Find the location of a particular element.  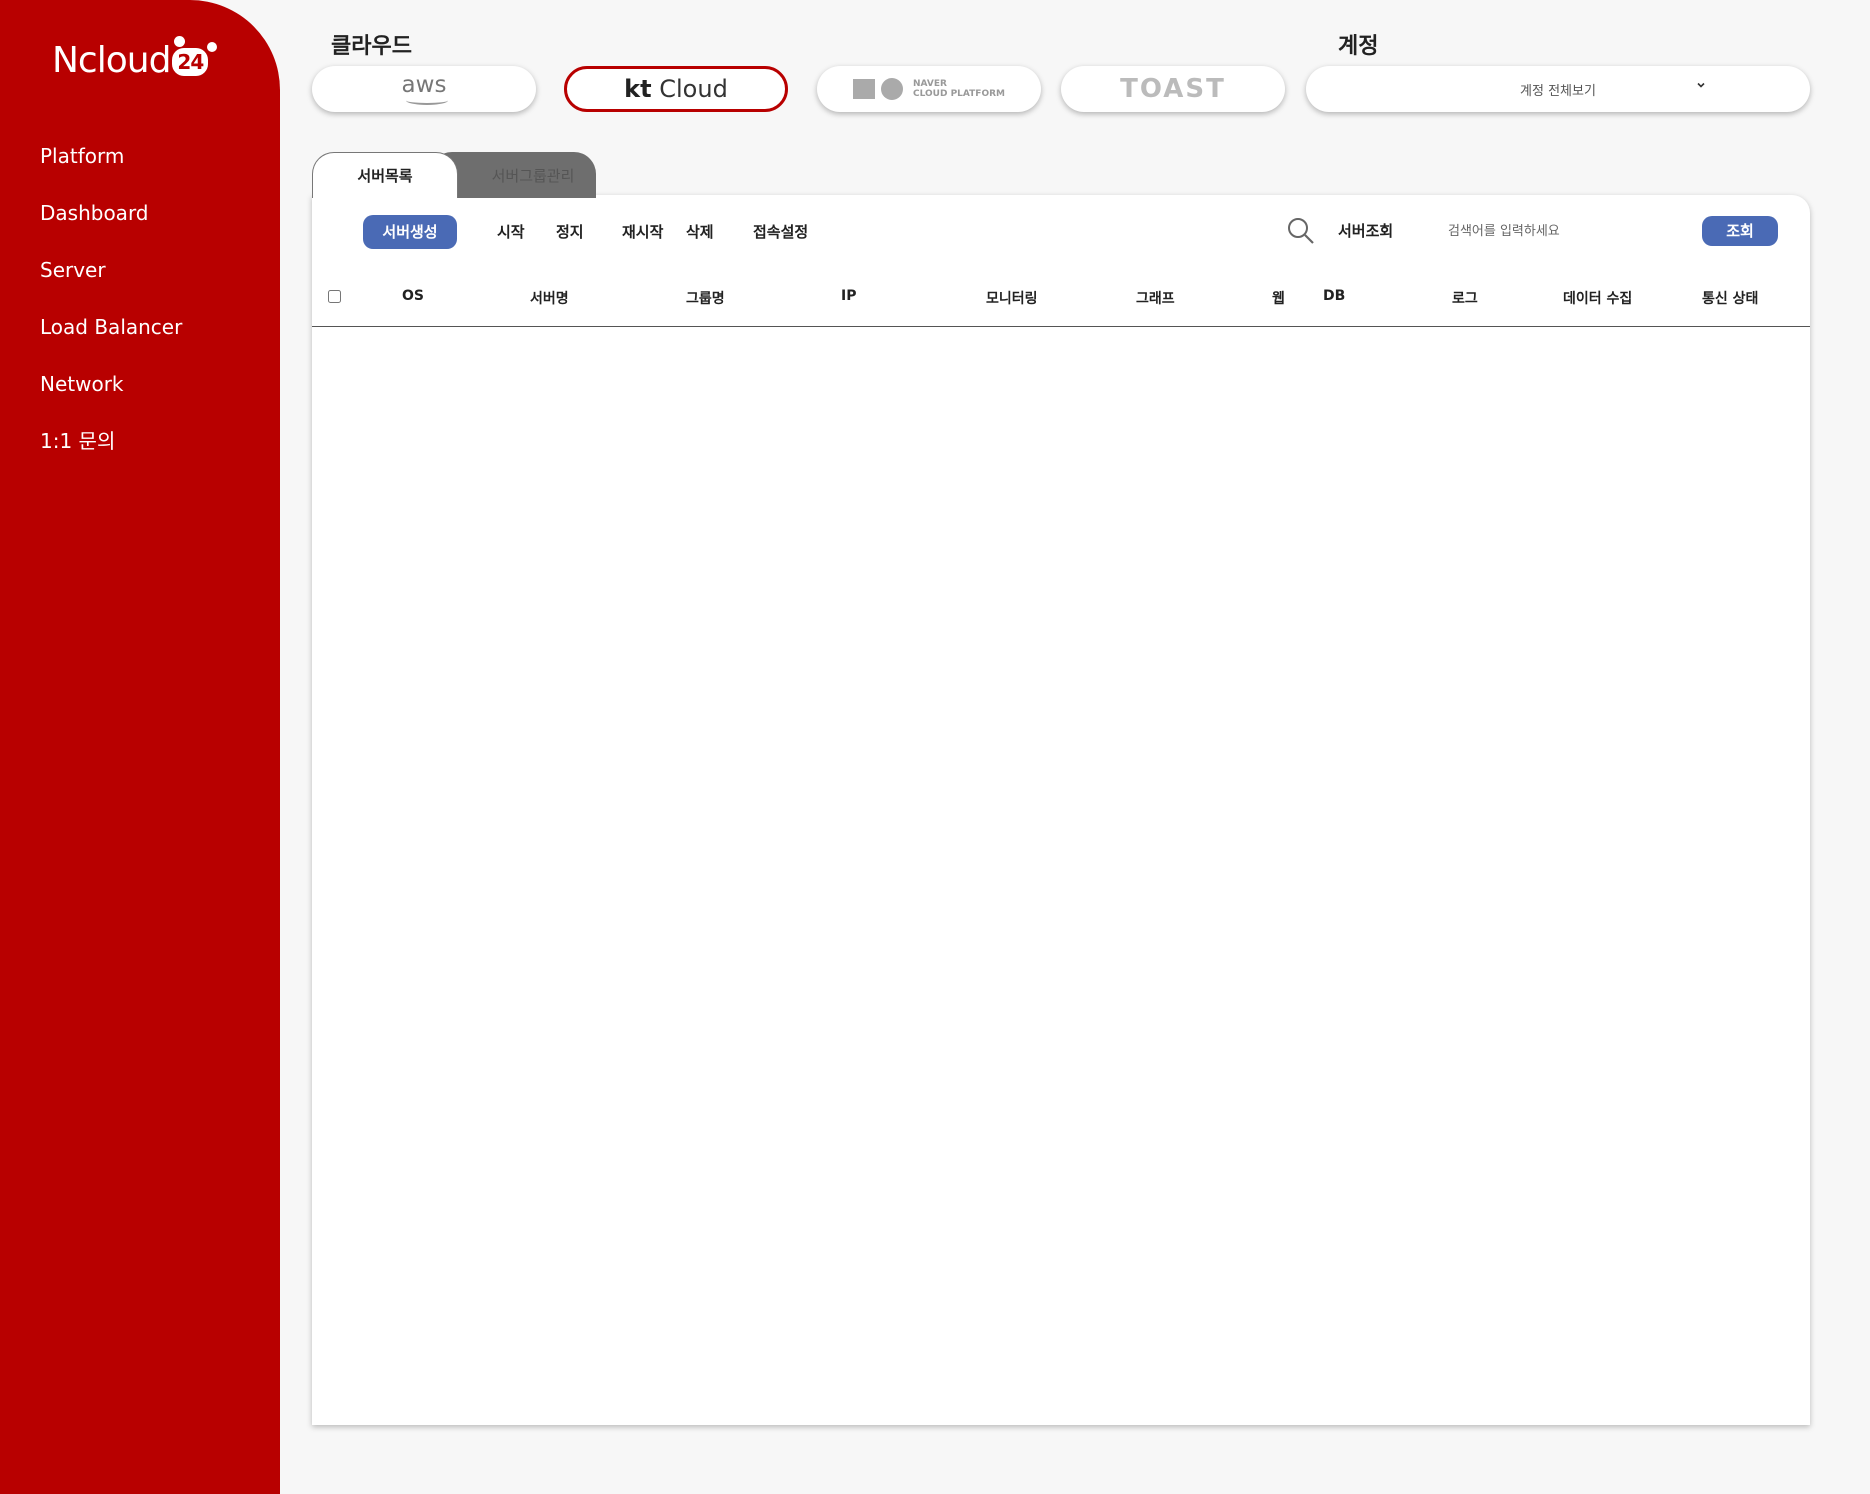

toast-logo: TOAST is located at coordinates (1173, 89).